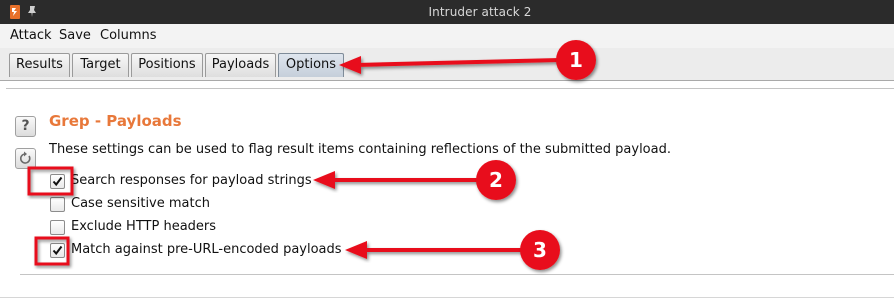 This screenshot has width=894, height=303. What do you see at coordinates (450, 88) in the screenshot?
I see `section-divider-top` at bounding box center [450, 88].